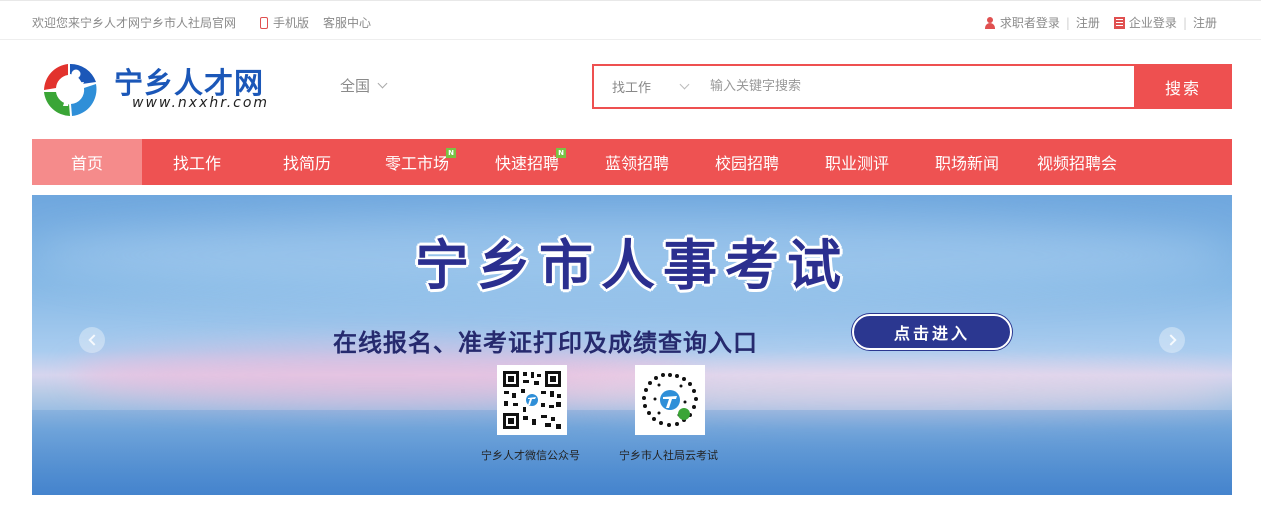  What do you see at coordinates (291, 23) in the screenshot?
I see `mobile-label: 手机版` at bounding box center [291, 23].